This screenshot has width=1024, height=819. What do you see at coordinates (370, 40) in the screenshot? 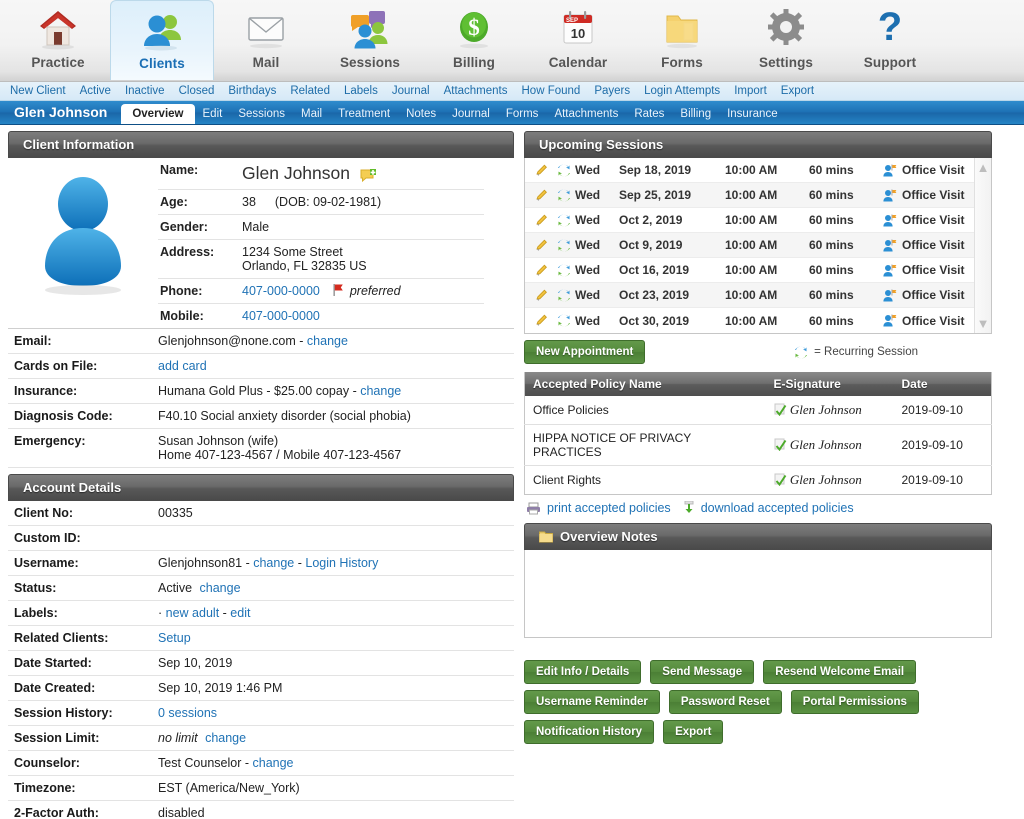
I see `nav-item-sessions: Sessions` at bounding box center [370, 40].